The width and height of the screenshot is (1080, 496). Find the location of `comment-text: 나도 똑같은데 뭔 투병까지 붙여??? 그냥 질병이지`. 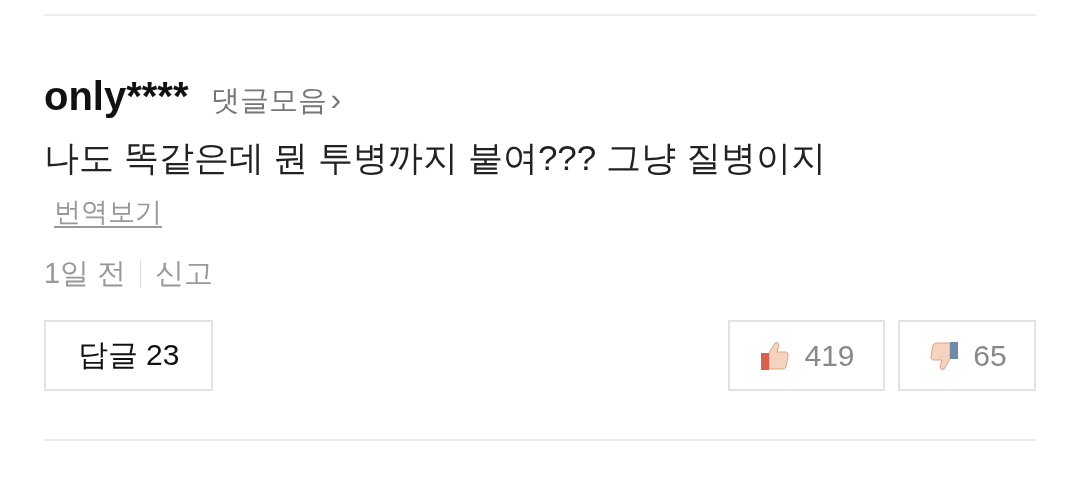

comment-text: 나도 똑같은데 뭔 투병까지 붙여??? 그냥 질병이지 is located at coordinates (435, 158).